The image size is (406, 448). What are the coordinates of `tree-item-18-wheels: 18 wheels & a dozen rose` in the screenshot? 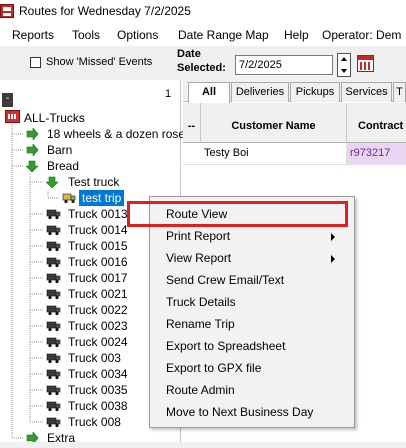 It's located at (105, 134).